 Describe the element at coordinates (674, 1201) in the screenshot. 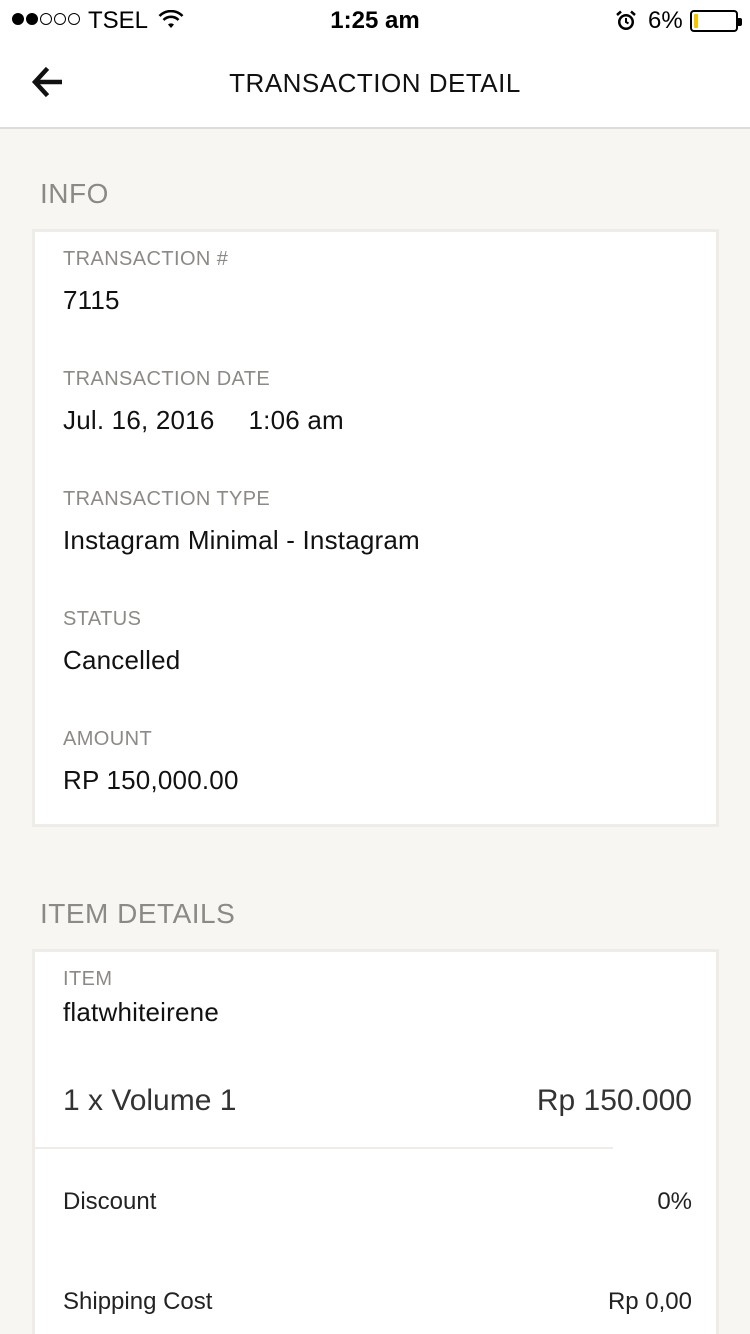

I see `discount-value: 0%` at that location.